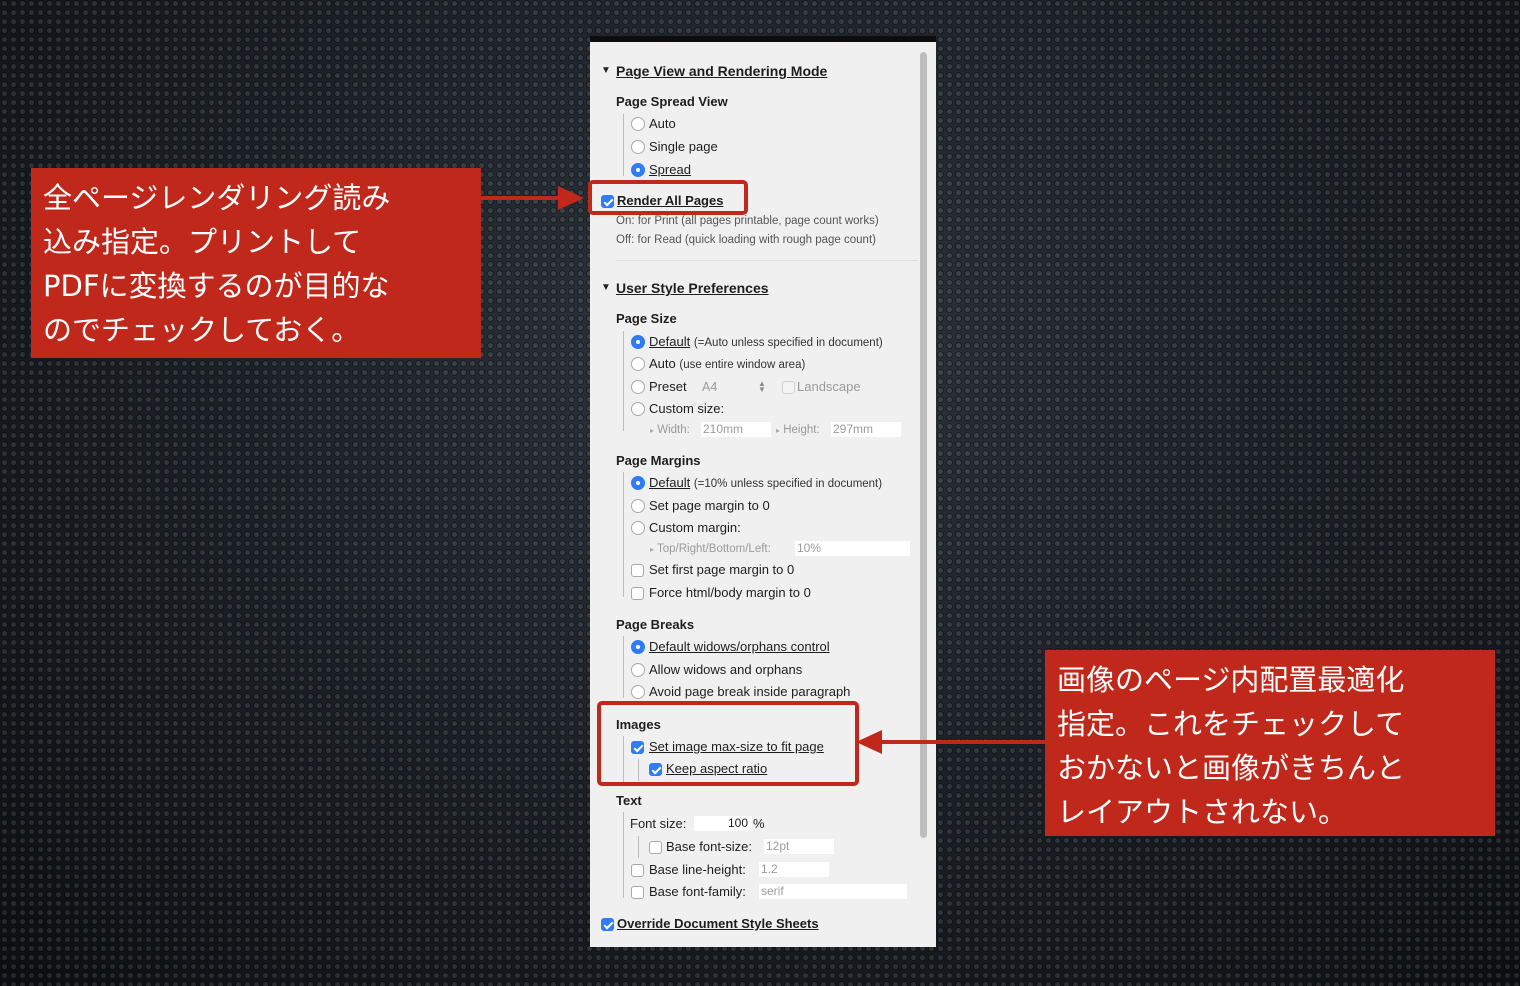  What do you see at coordinates (638, 364) in the screenshot?
I see `page-size-auto-radio` at bounding box center [638, 364].